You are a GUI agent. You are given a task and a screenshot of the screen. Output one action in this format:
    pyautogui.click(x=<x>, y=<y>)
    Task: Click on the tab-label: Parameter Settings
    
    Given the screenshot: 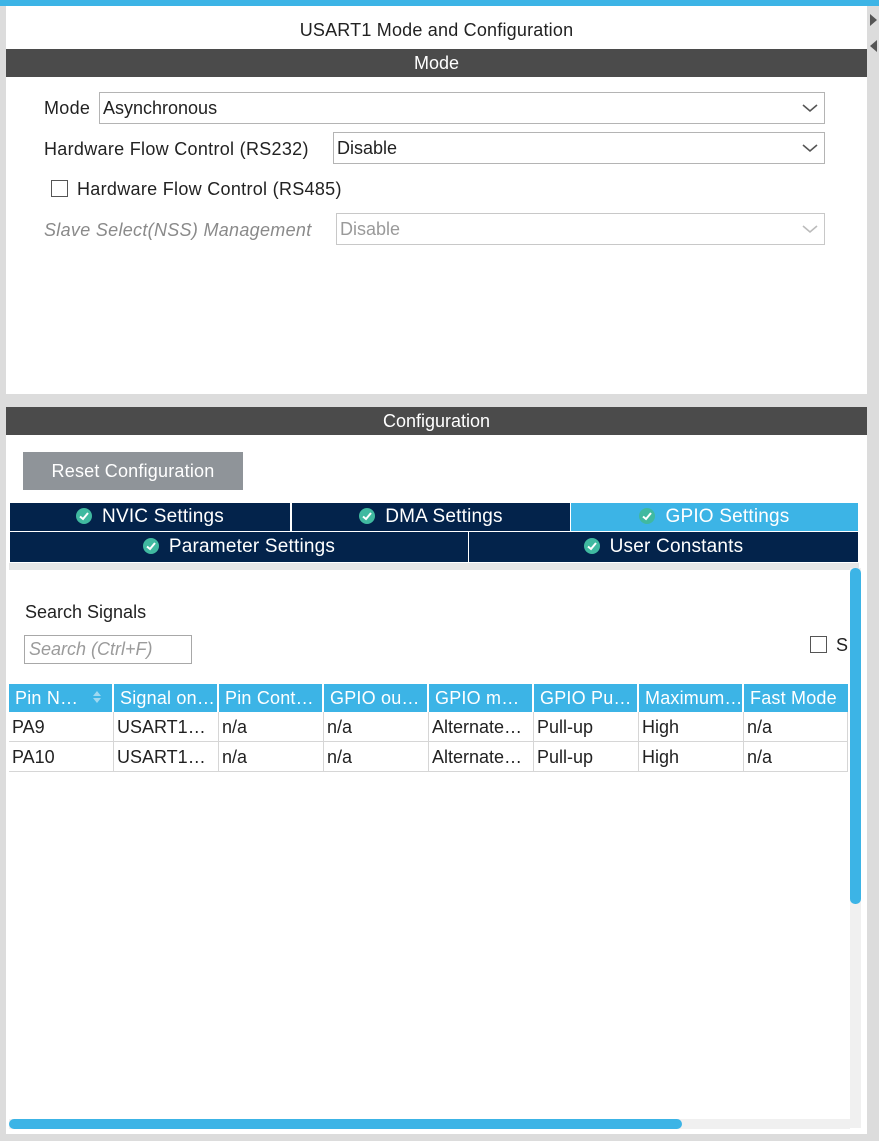 What is the action you would take?
    pyautogui.click(x=252, y=546)
    